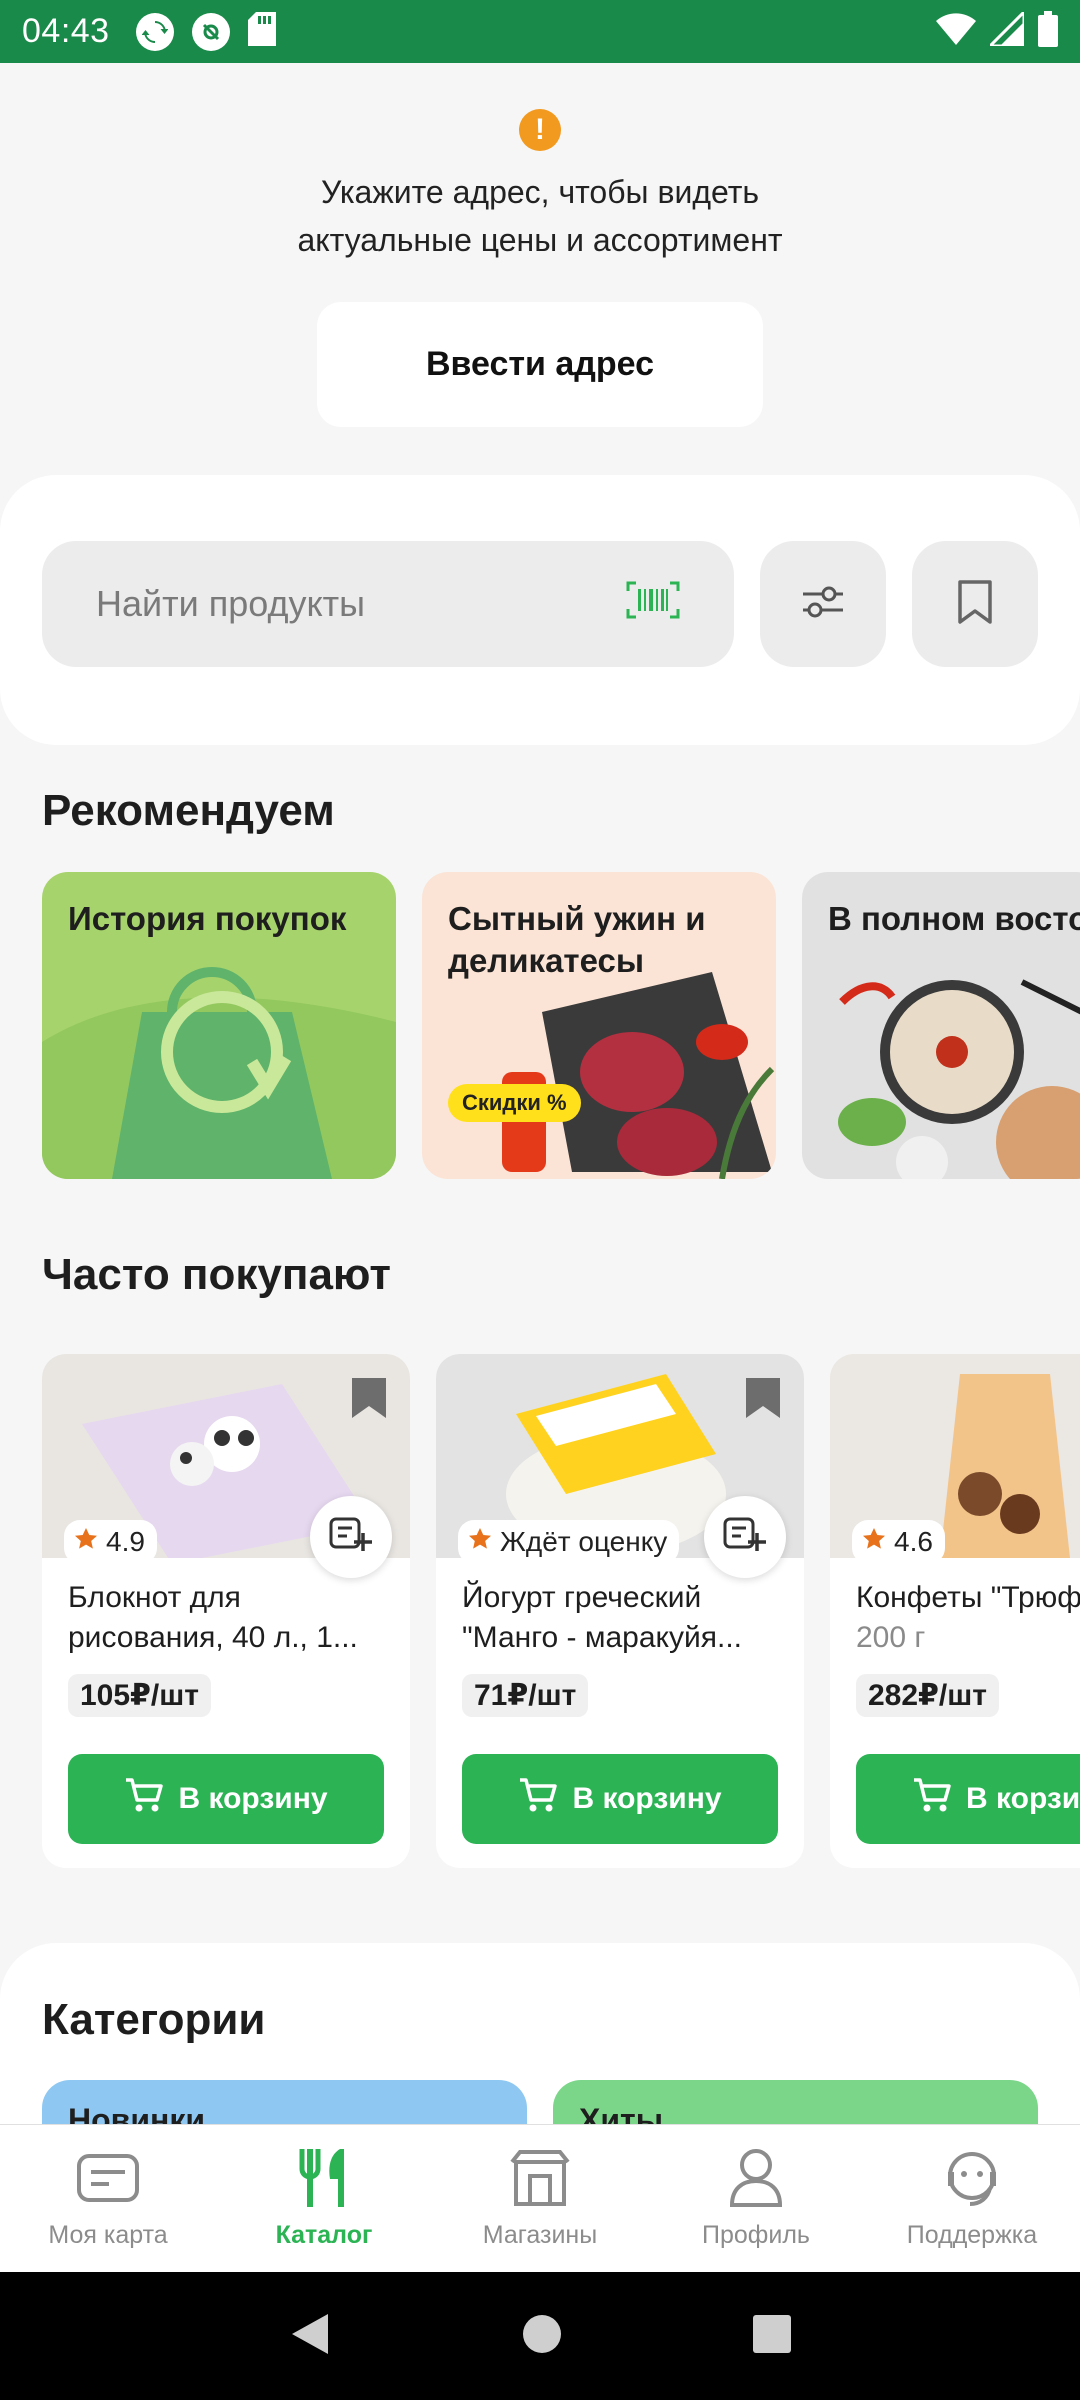  What do you see at coordinates (756, 2235) in the screenshot?
I see `nav-label: Профиль` at bounding box center [756, 2235].